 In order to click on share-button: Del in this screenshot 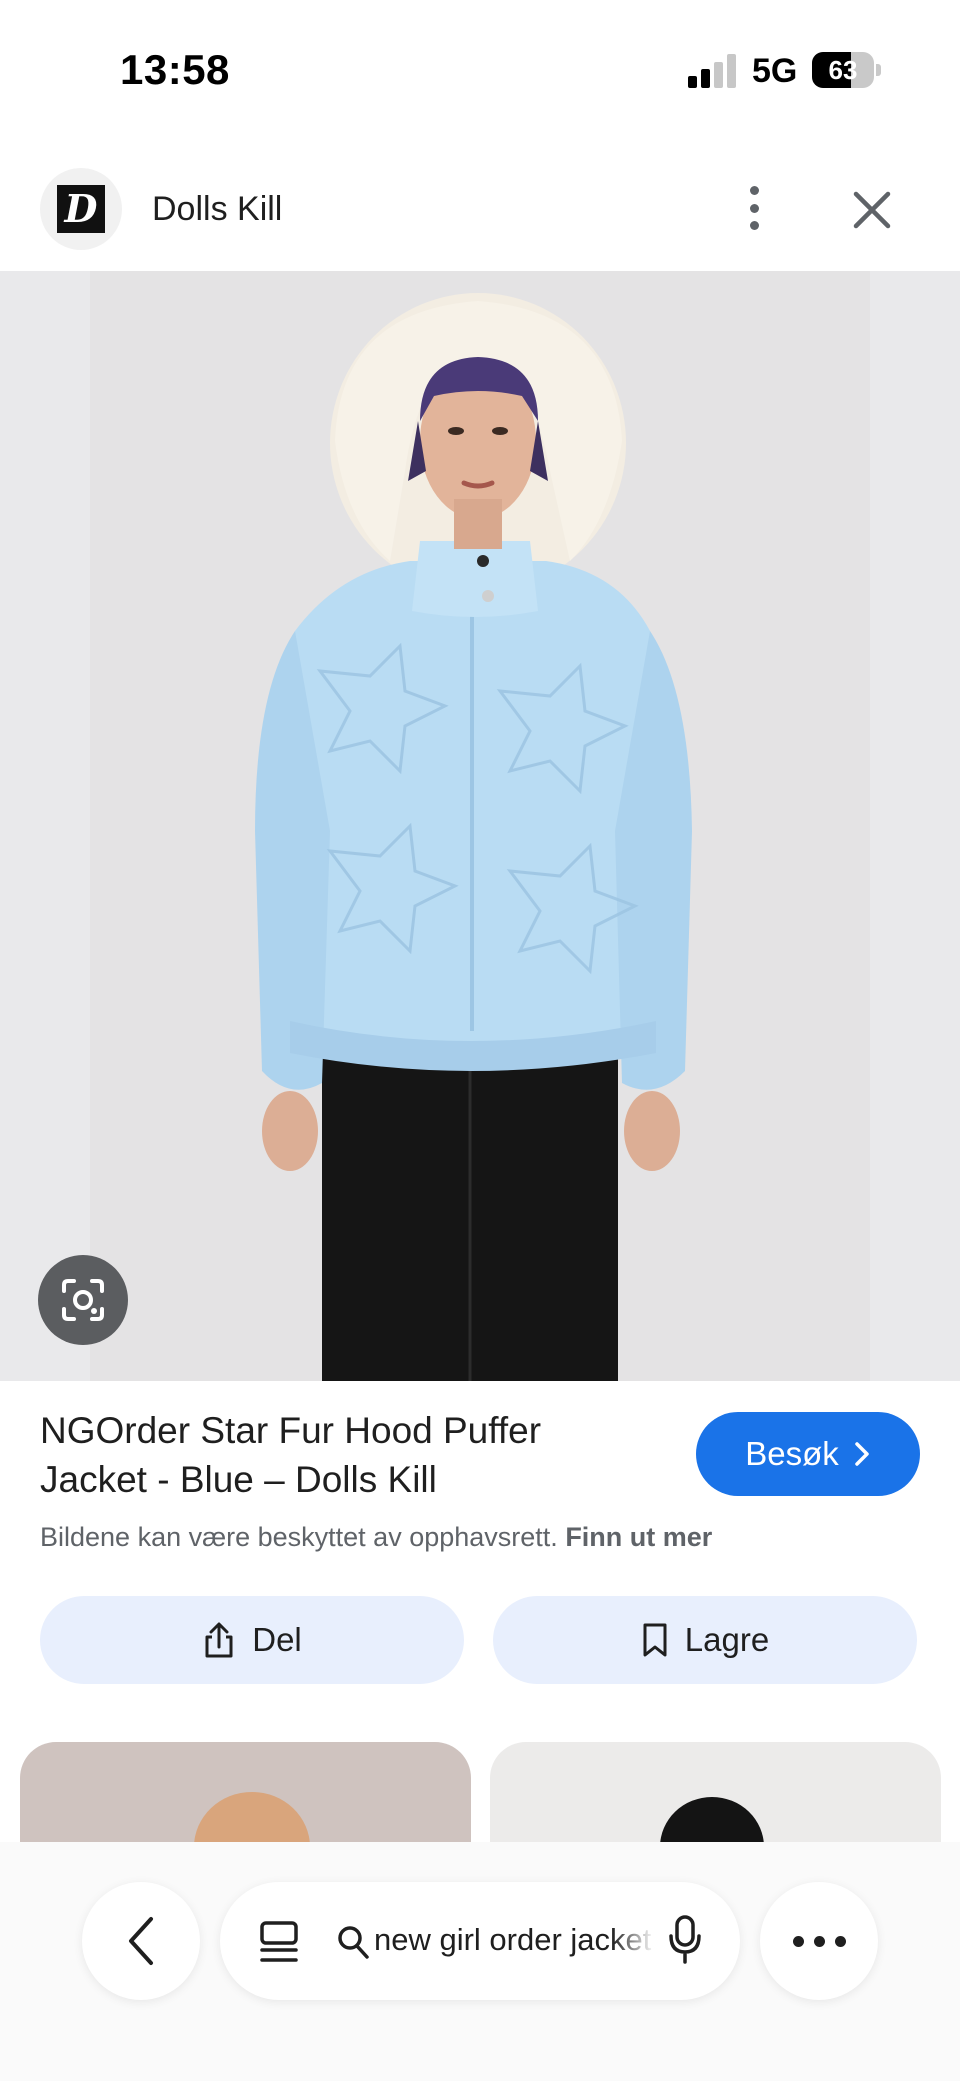, I will do `click(252, 1640)`.